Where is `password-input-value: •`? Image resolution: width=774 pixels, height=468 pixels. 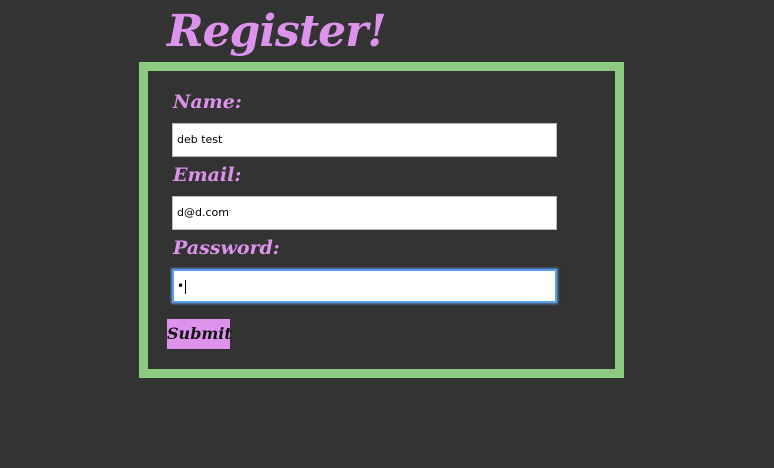 password-input-value: • is located at coordinates (181, 286).